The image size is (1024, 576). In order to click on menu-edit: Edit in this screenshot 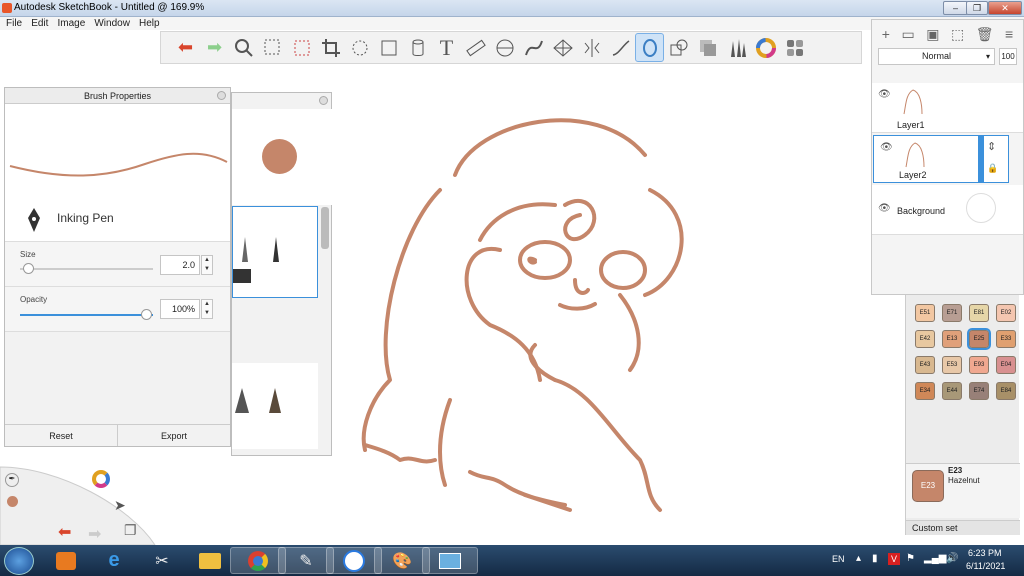, I will do `click(39, 23)`.